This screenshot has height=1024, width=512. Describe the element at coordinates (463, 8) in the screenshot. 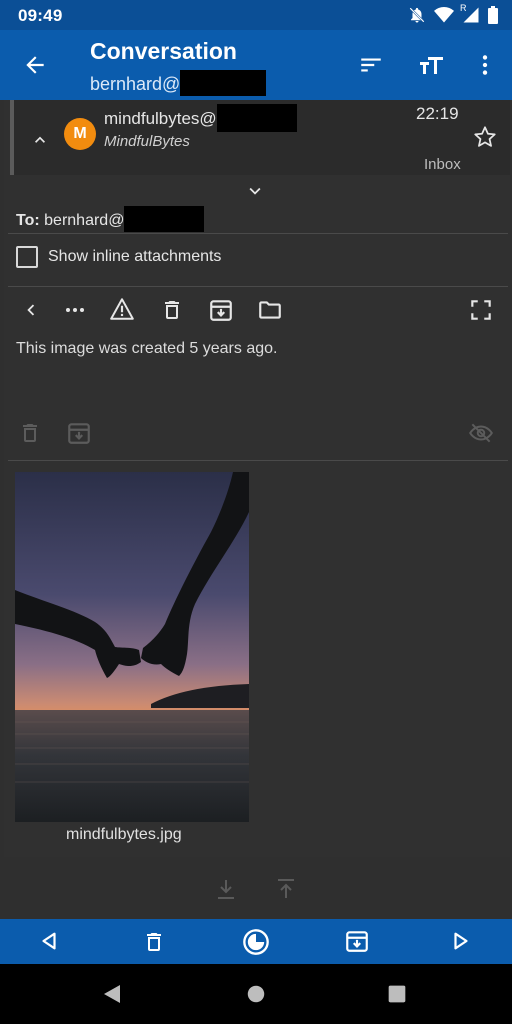

I see `network-roaming-label: R` at that location.